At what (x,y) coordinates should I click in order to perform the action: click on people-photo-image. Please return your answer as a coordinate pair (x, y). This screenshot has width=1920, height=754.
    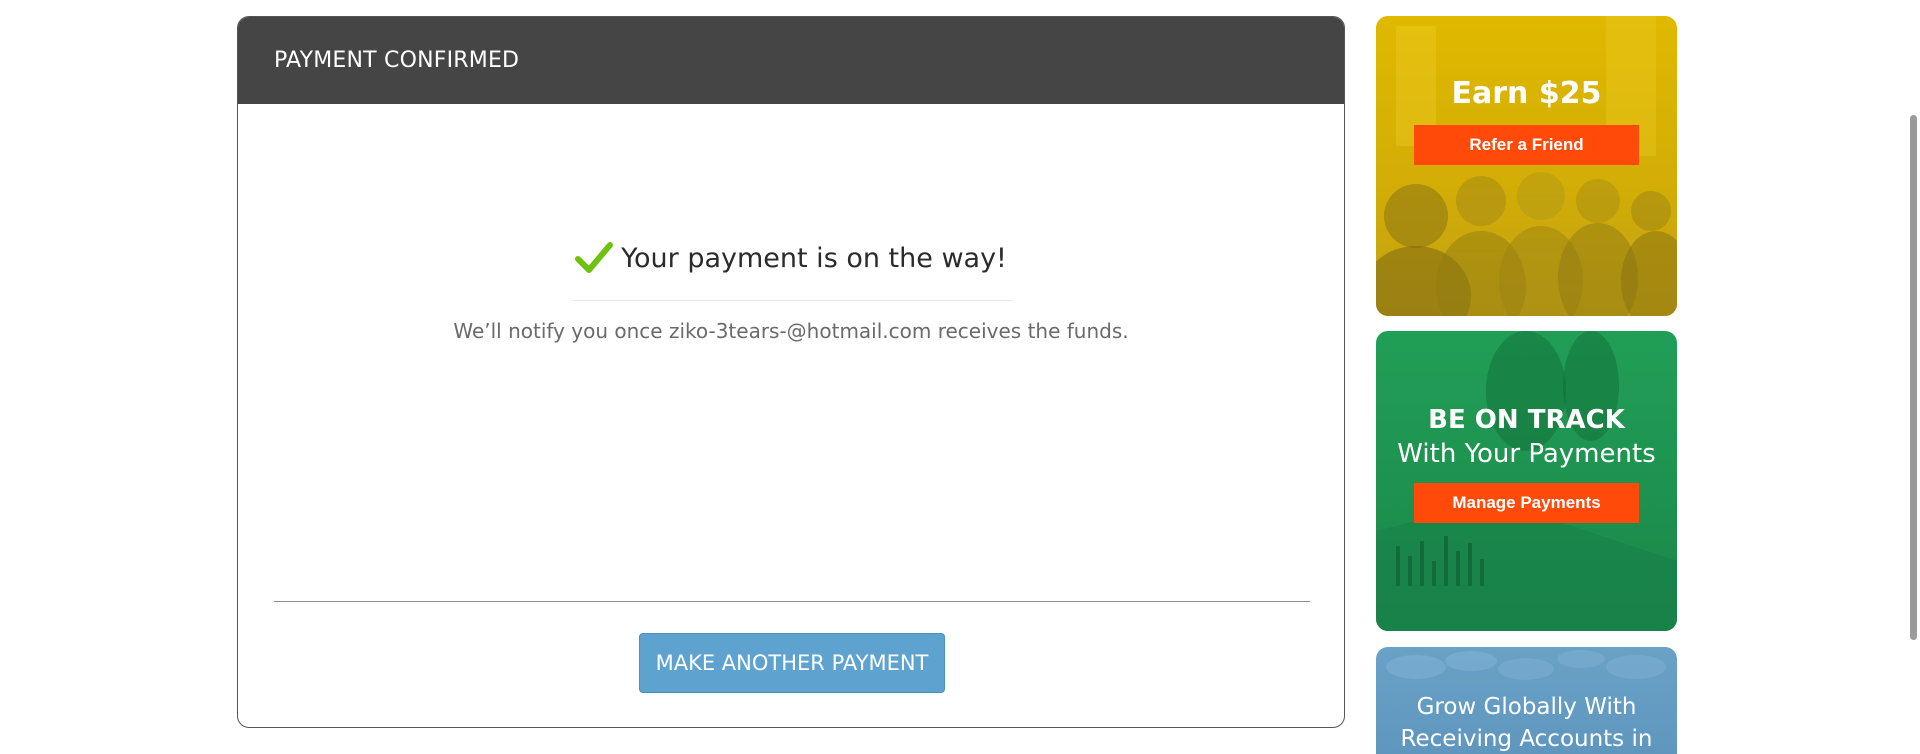
    Looking at the image, I should click on (1526, 166).